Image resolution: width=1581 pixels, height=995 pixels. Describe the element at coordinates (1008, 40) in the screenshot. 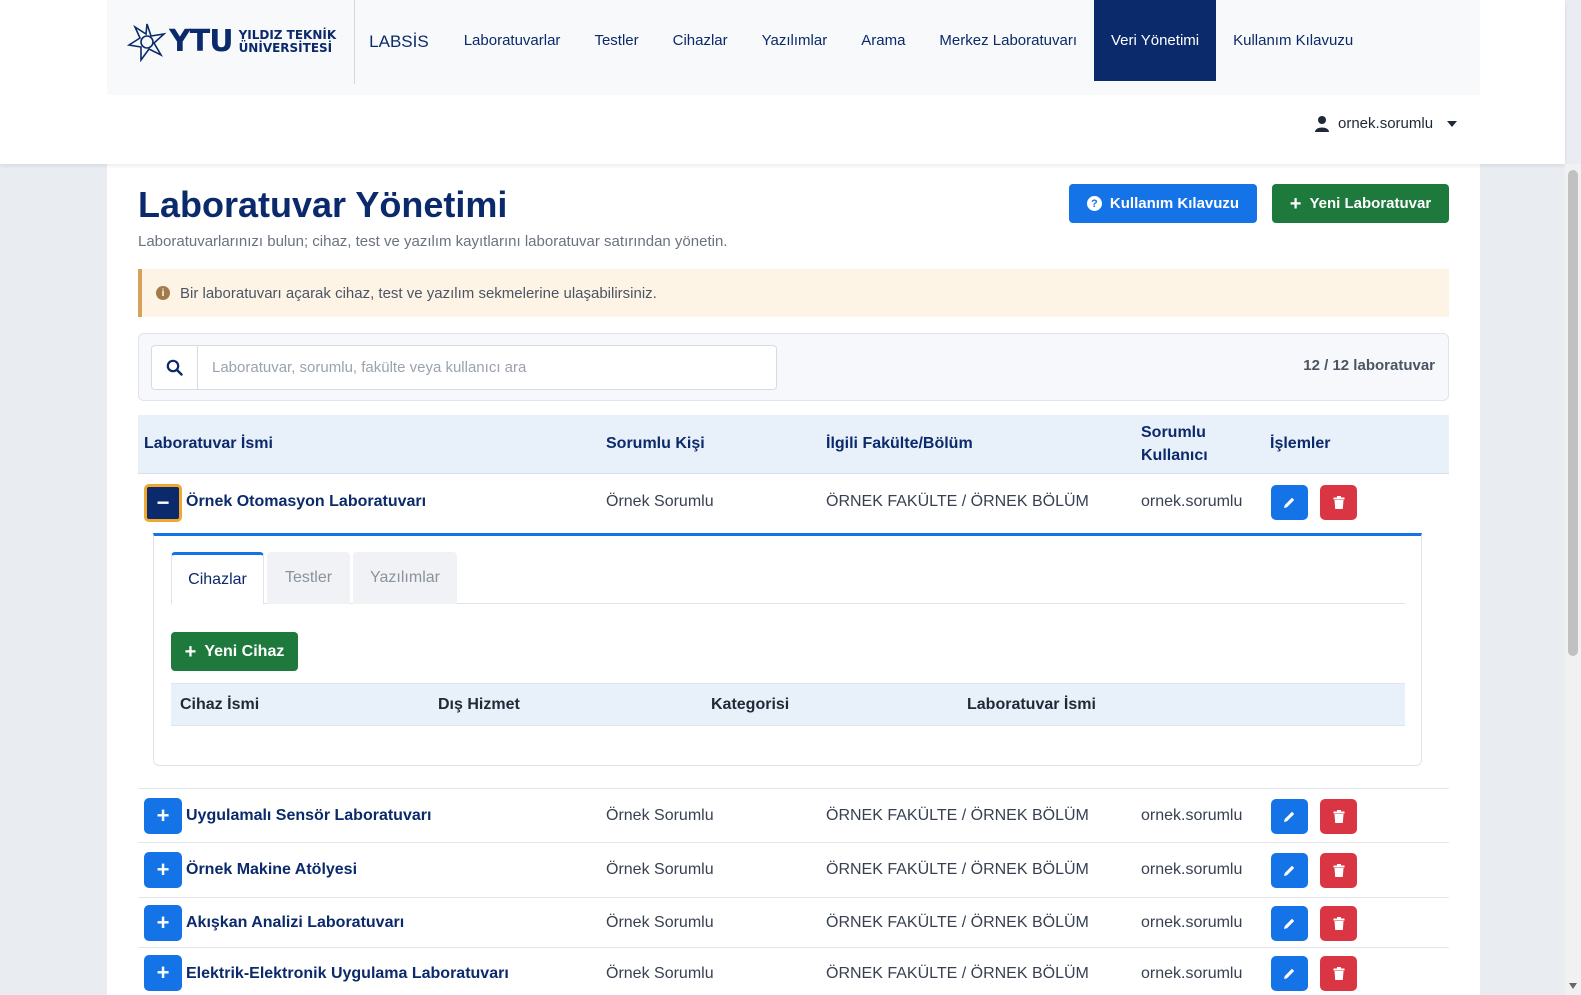

I see `nav-merkez-laboratuvari: Merkez Laboratuvarı` at that location.